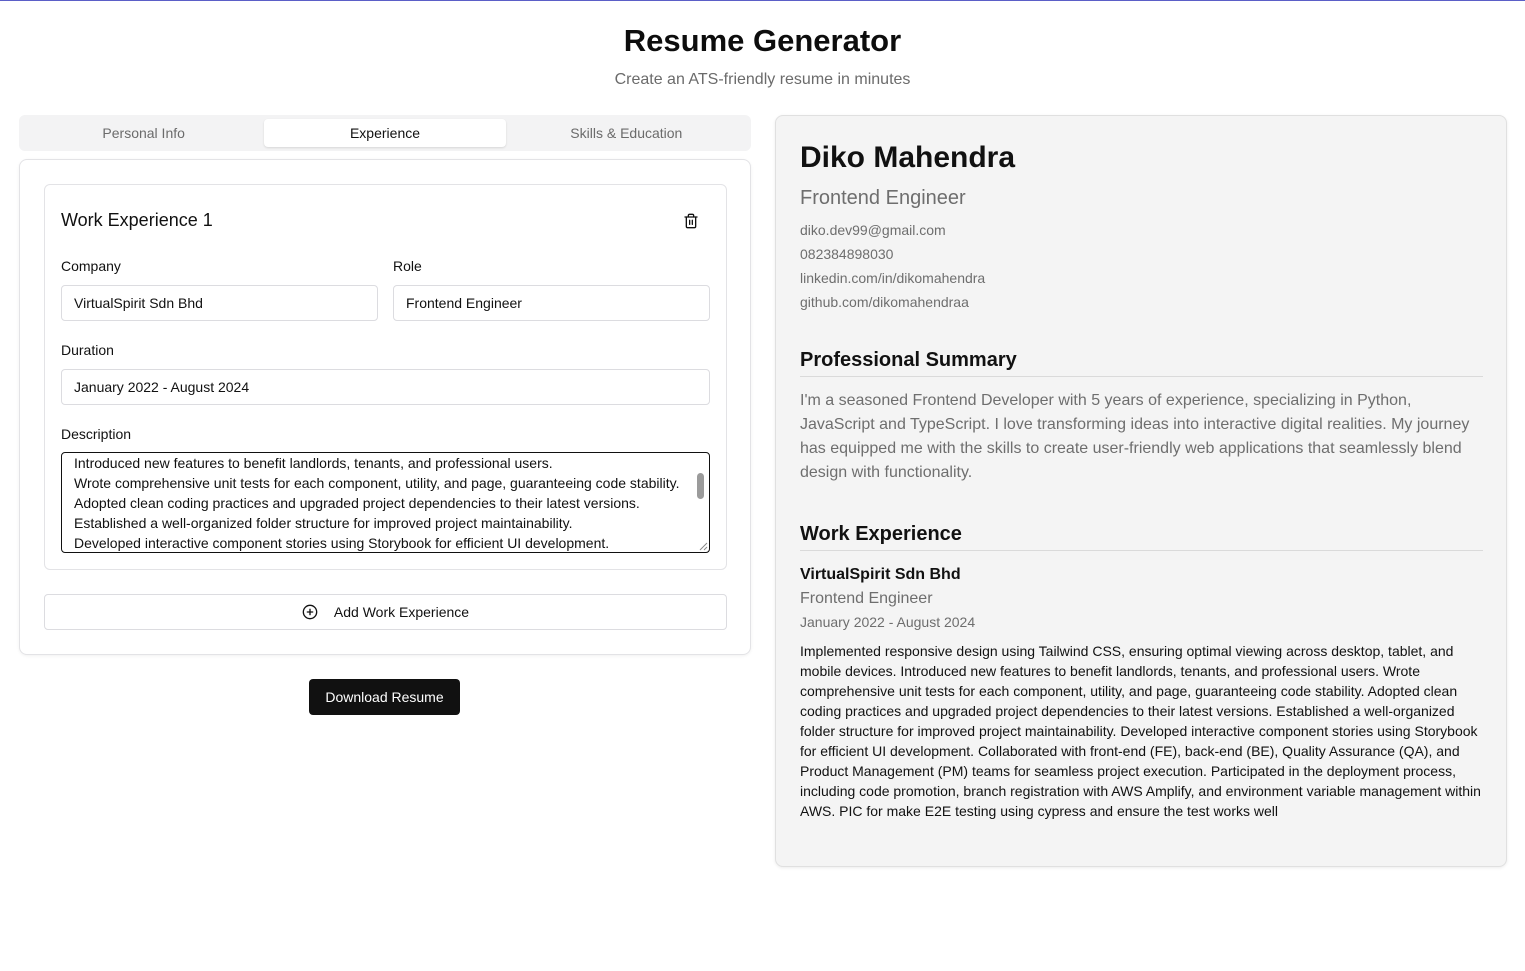  What do you see at coordinates (87, 350) in the screenshot?
I see `duration-label: Duration` at bounding box center [87, 350].